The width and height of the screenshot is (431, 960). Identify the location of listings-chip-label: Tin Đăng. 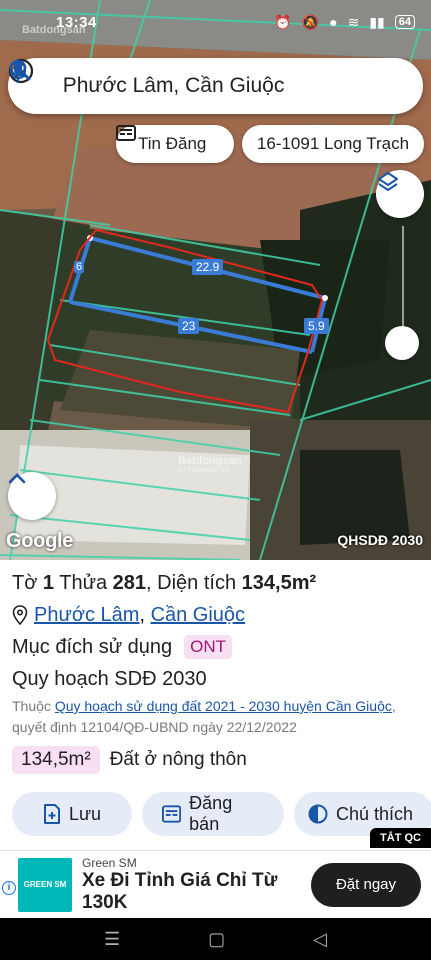
(172, 143).